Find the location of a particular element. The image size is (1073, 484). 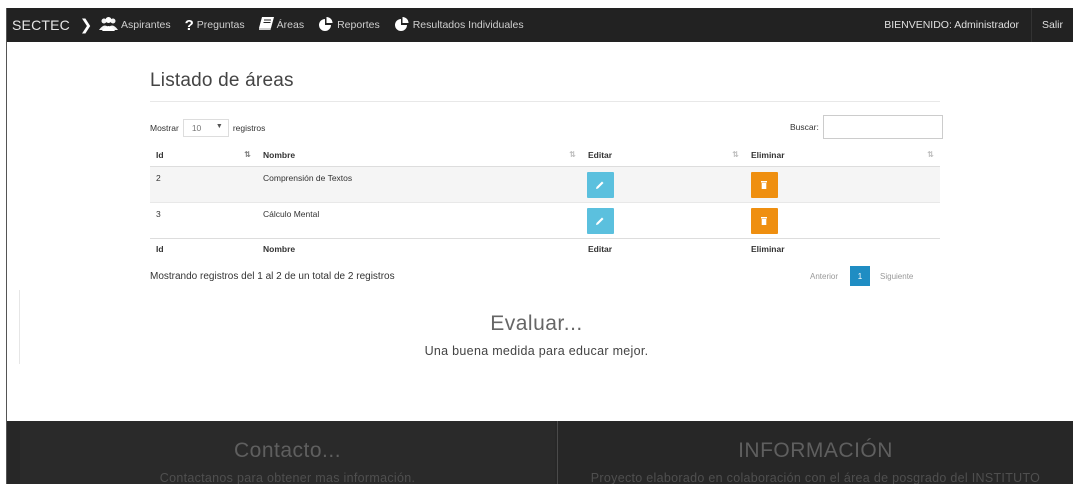

footer-info-heading: INFORMACIÓN is located at coordinates (815, 450).